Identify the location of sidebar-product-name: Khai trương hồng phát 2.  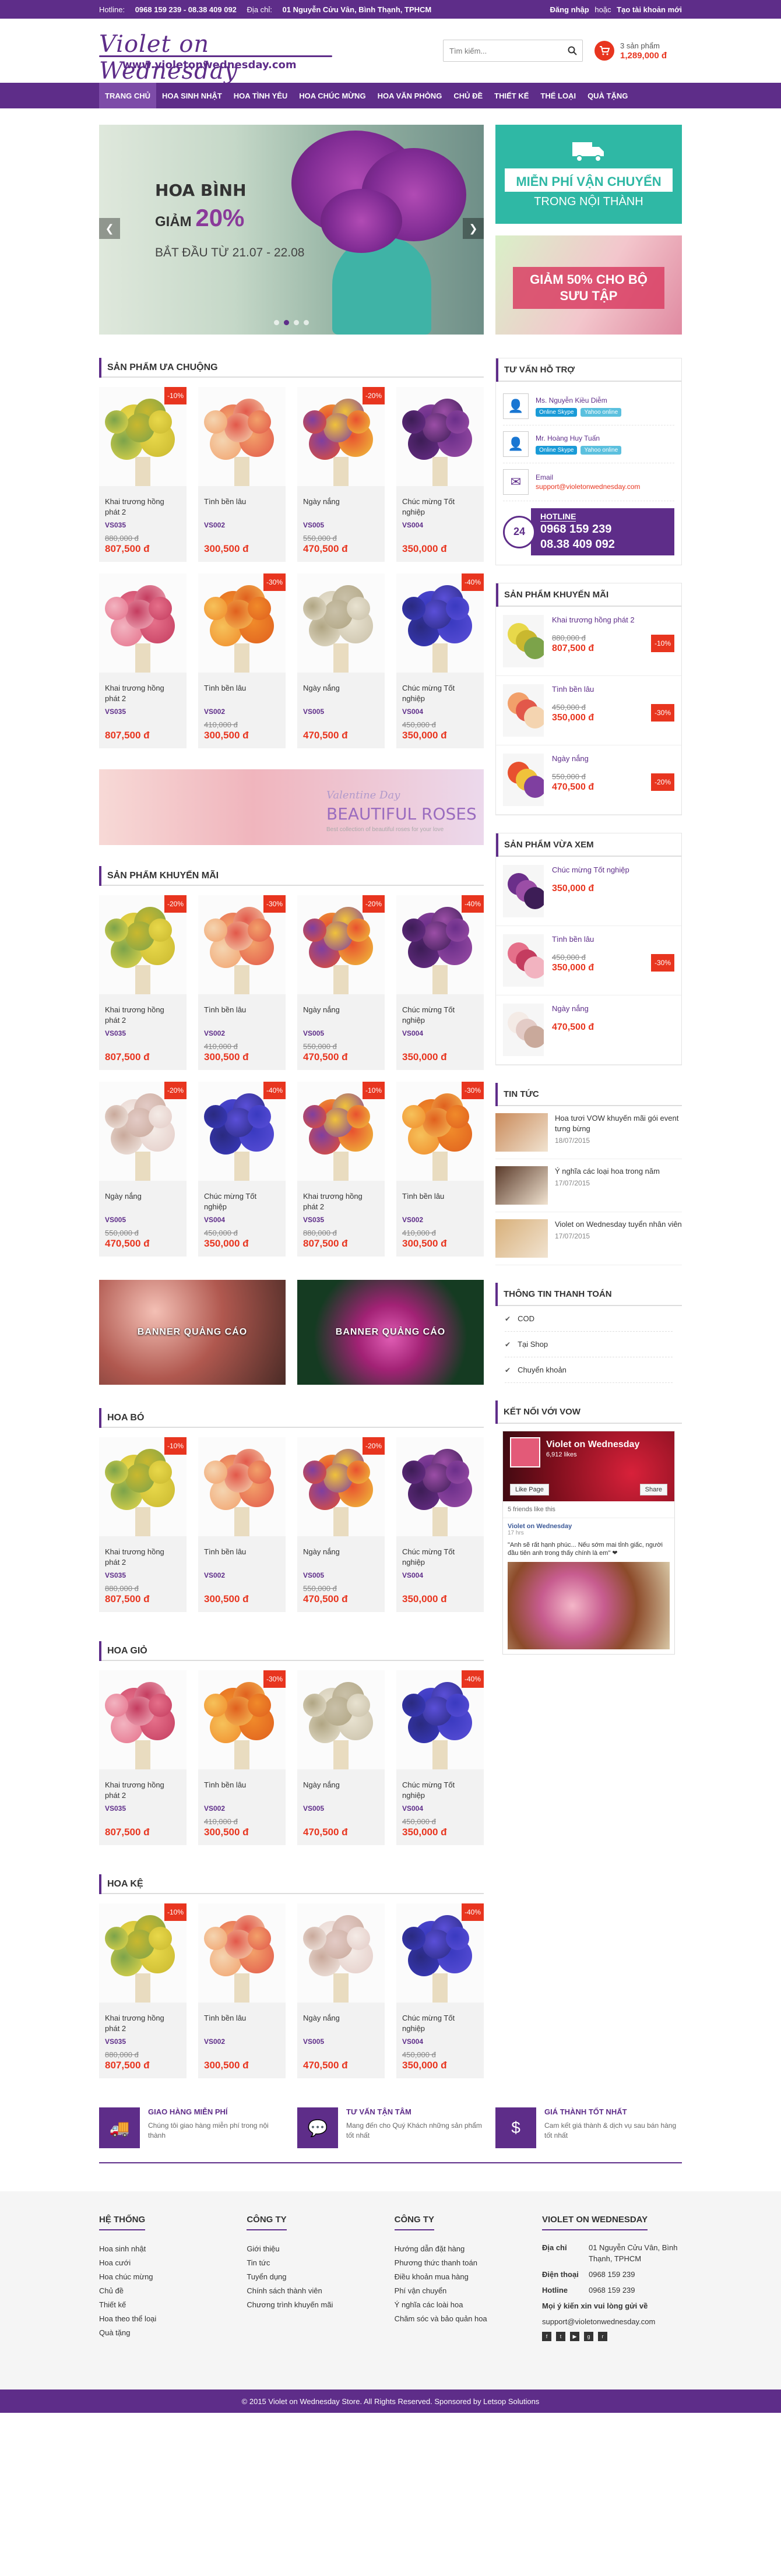
(613, 620).